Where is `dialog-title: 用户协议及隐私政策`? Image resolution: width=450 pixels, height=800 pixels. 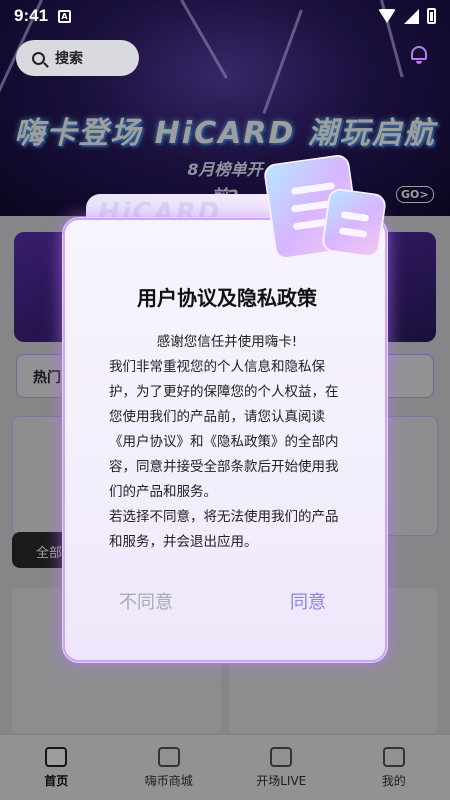
dialog-title: 用户协议及隐私政策 is located at coordinates (227, 298).